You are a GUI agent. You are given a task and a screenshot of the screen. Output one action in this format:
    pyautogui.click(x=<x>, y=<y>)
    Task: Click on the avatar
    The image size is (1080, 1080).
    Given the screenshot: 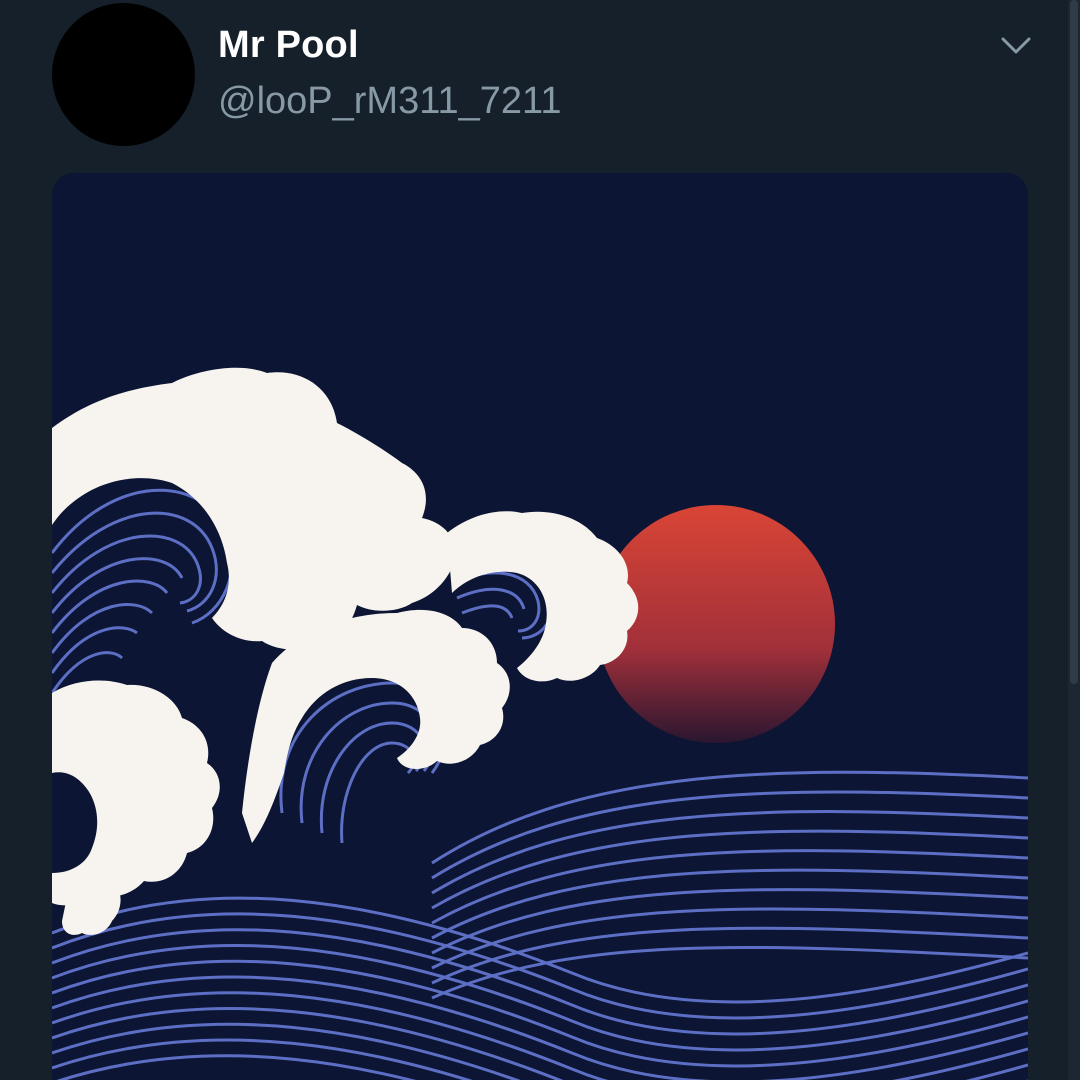 What is the action you would take?
    pyautogui.click(x=123, y=74)
    